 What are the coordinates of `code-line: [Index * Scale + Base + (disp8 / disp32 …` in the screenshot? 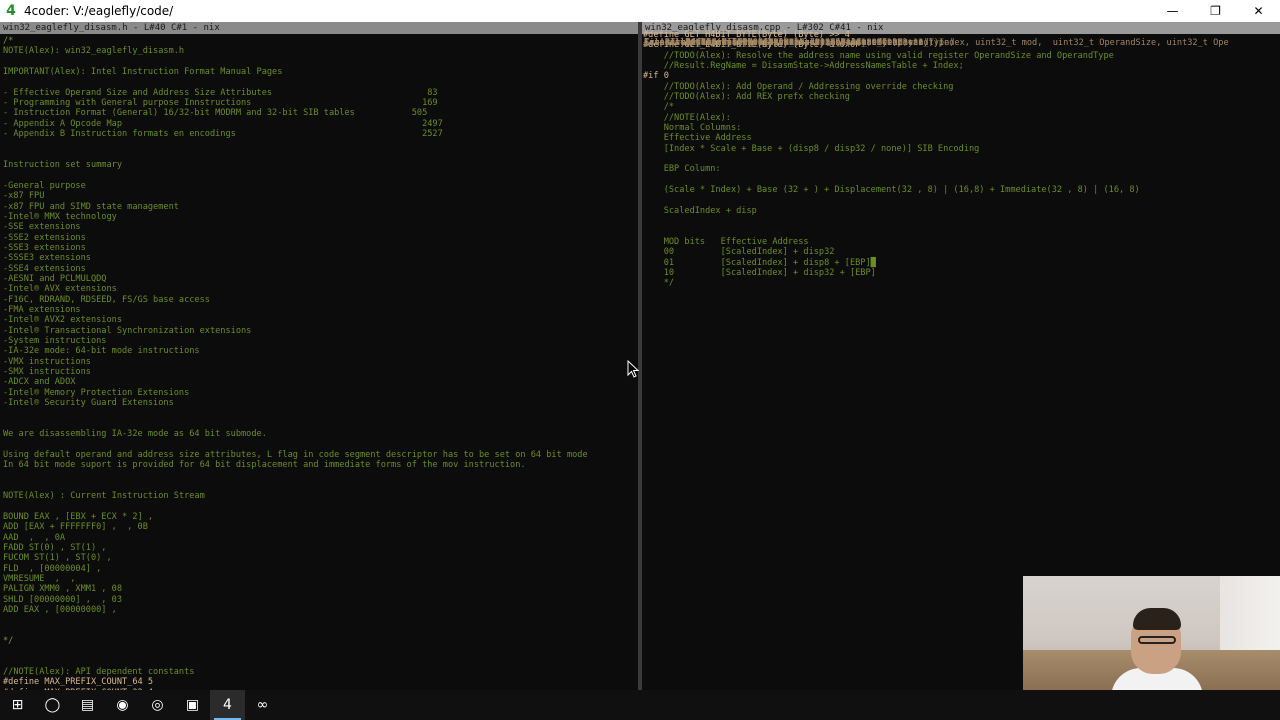 It's located at (961, 149).